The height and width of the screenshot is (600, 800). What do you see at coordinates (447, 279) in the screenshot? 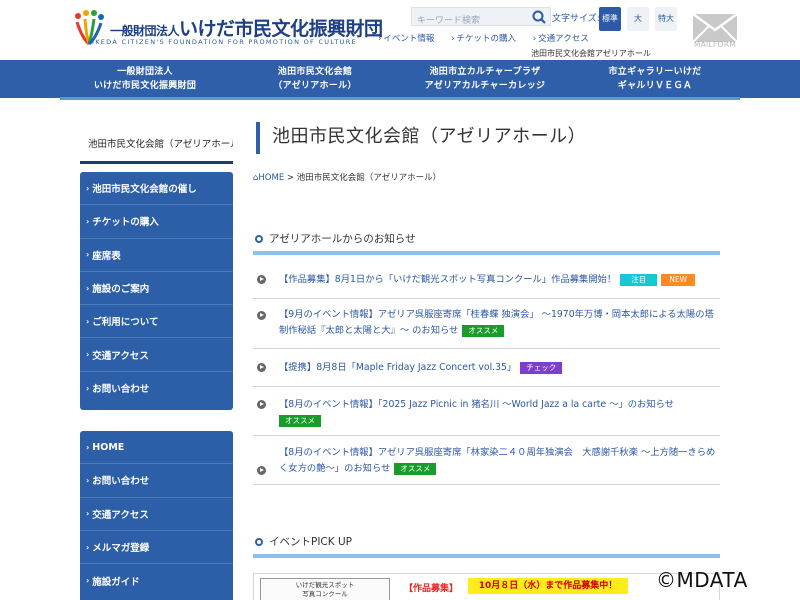
I see `news-text: 【作品募集】8月1日から「いけだ観光スポット写真コンクール」作品募集開始！` at bounding box center [447, 279].